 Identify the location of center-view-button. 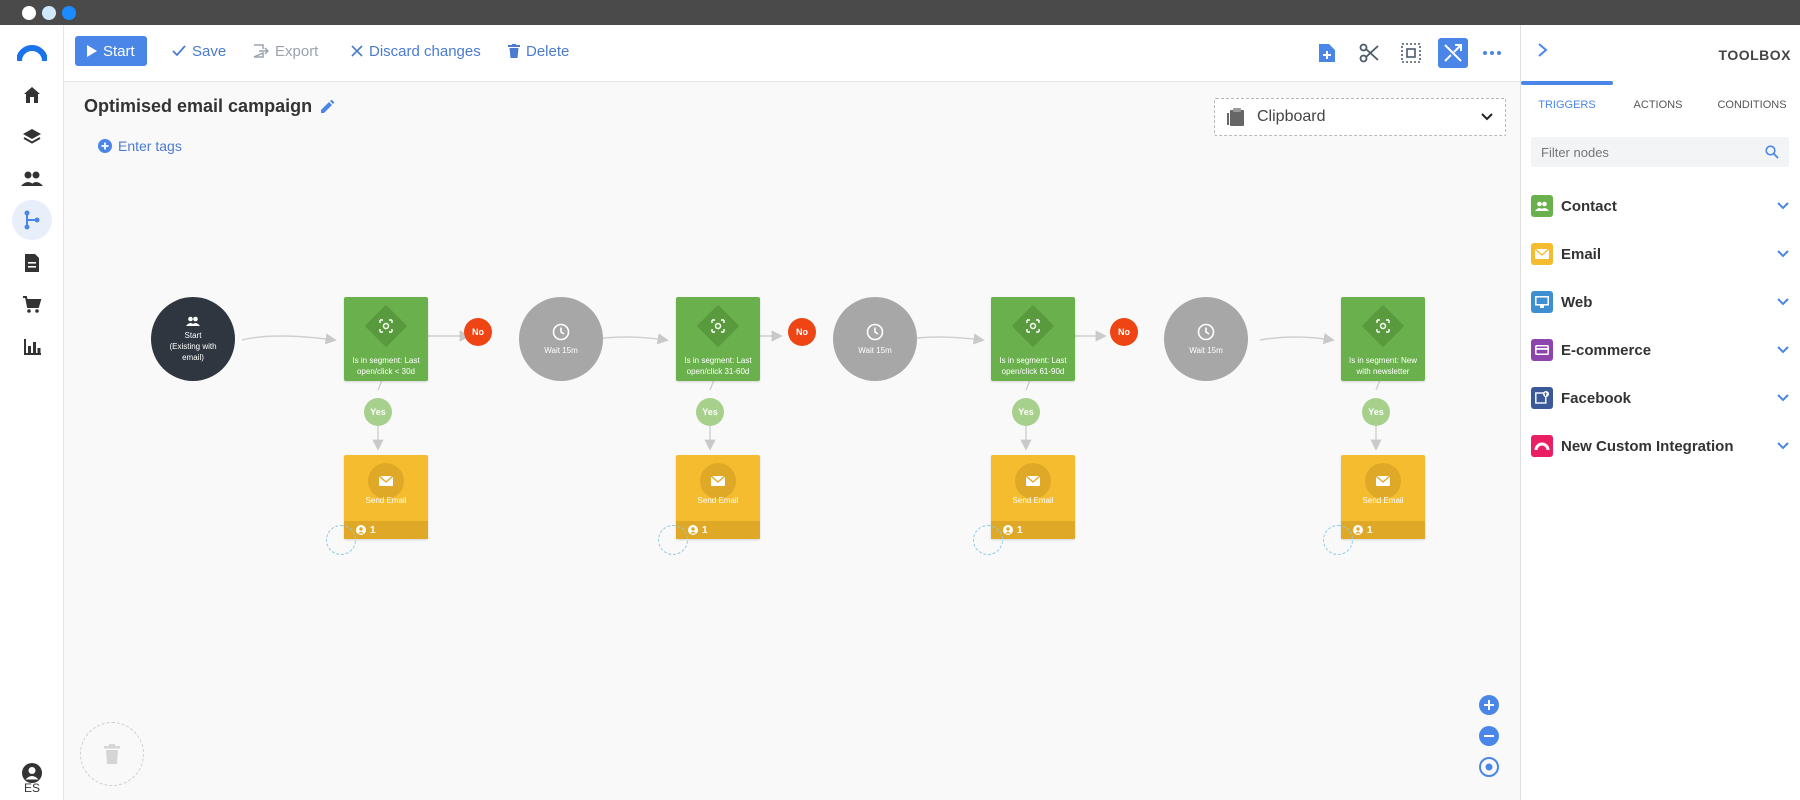
(1489, 767).